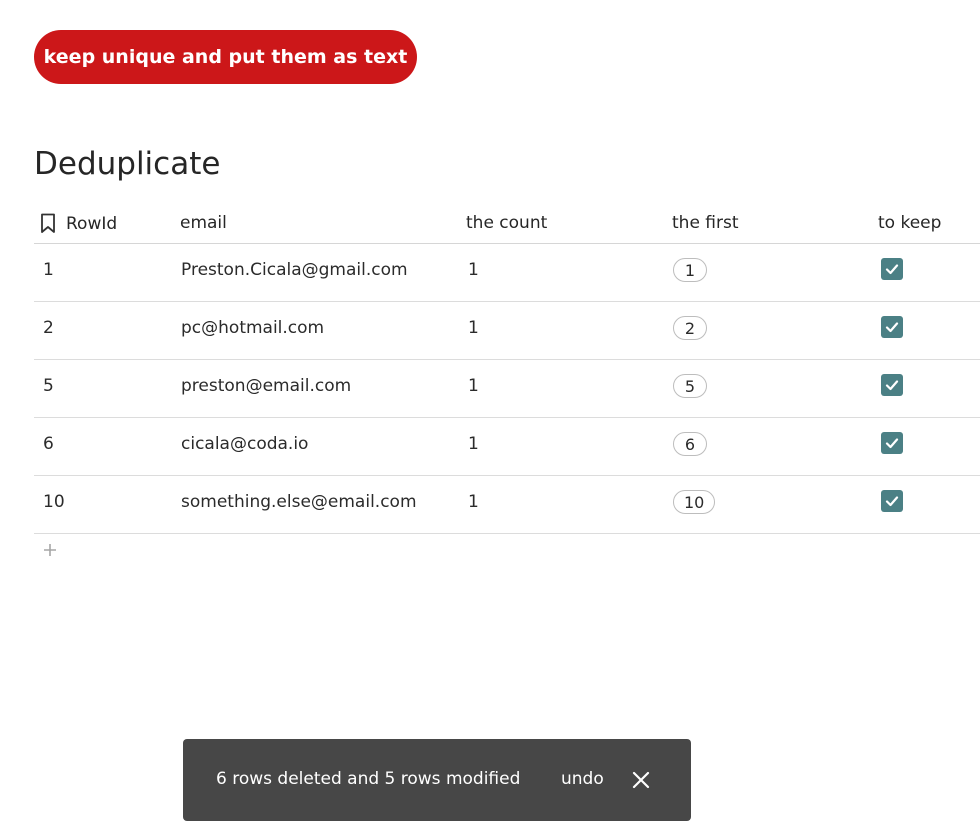  I want to click on table-row: 1 Preston.Cicala@gmail.com 1 1, so click(507, 273).